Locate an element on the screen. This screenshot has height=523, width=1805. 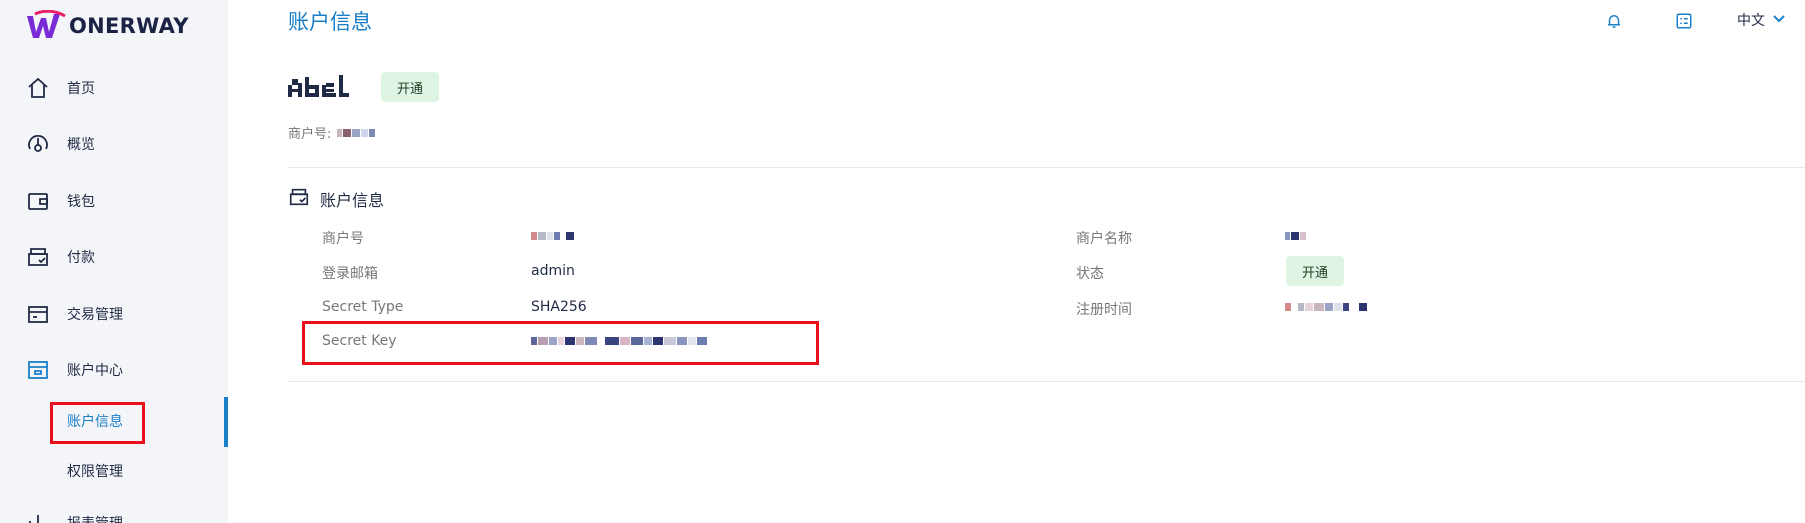
home-icon is located at coordinates (38, 88).